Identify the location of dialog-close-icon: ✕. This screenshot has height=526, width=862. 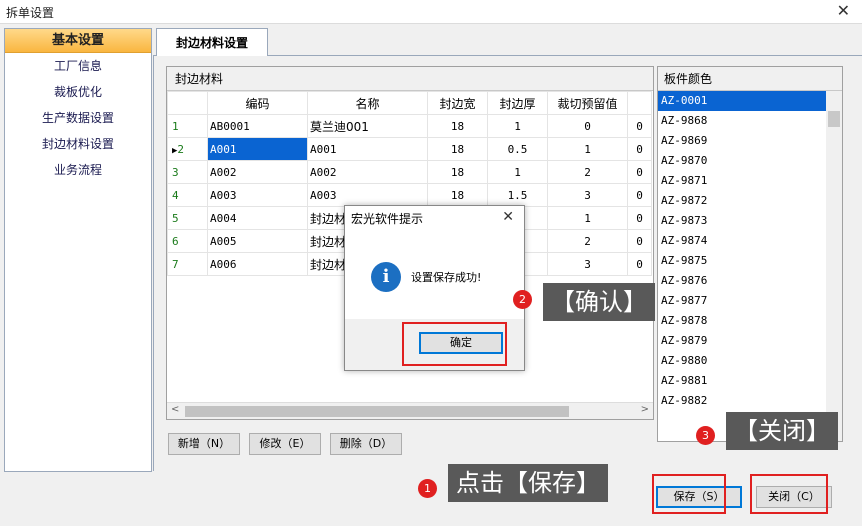
(508, 217).